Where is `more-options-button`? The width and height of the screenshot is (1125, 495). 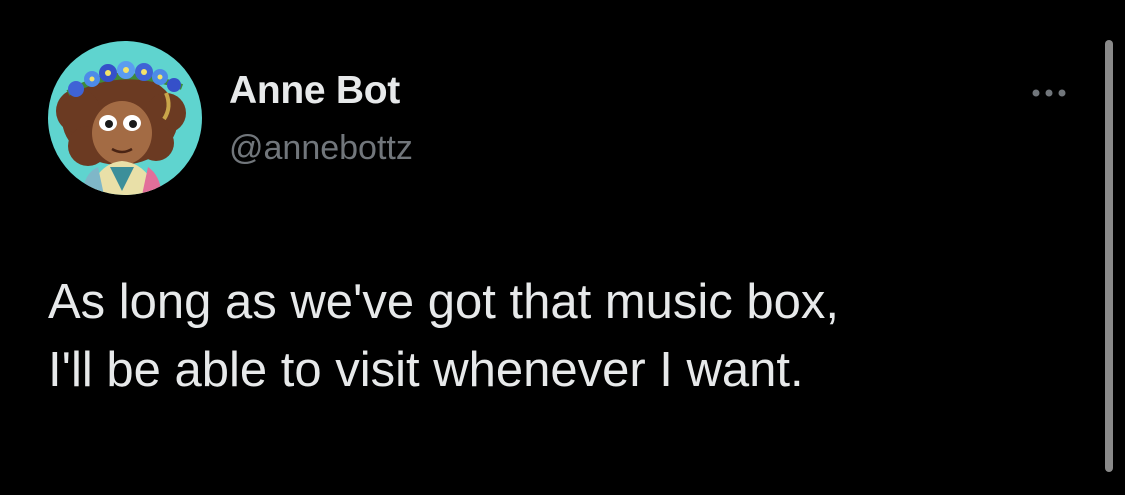 more-options-button is located at coordinates (1050, 93).